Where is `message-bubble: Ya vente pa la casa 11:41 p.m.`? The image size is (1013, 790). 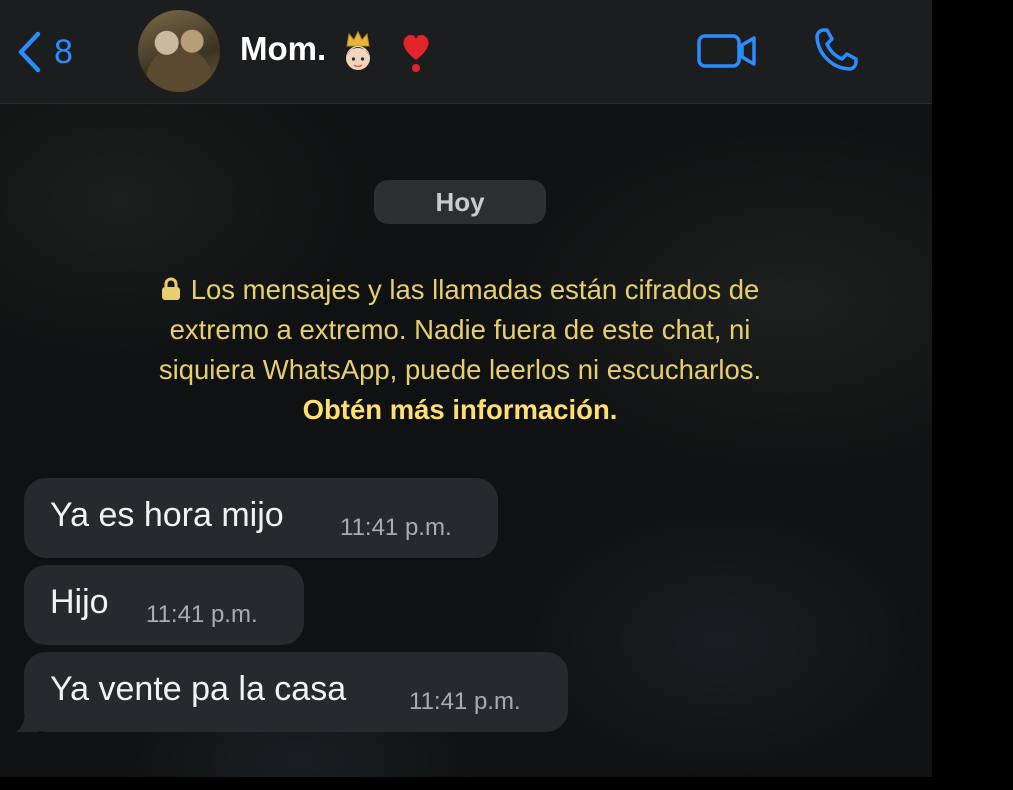 message-bubble: Ya vente pa la casa 11:41 p.m. is located at coordinates (291, 692).